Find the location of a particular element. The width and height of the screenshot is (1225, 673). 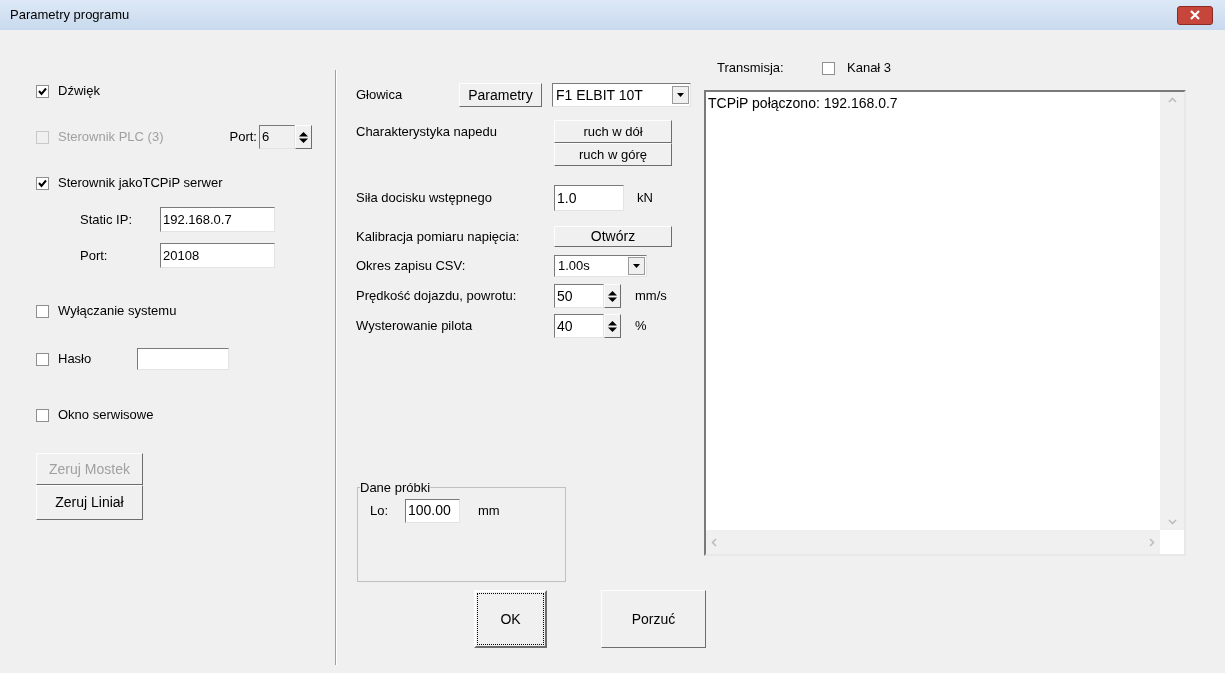

down-chevron-icon is located at coordinates (1172, 522).